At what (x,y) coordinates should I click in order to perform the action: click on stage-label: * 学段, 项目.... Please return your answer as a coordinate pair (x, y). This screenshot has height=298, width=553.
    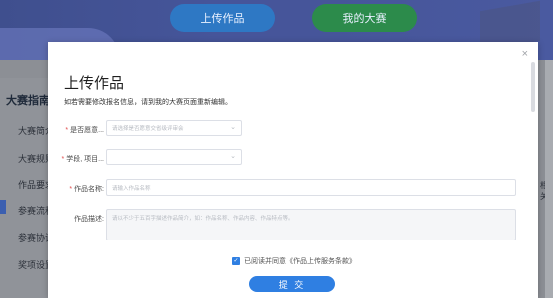
    Looking at the image, I should click on (82, 159).